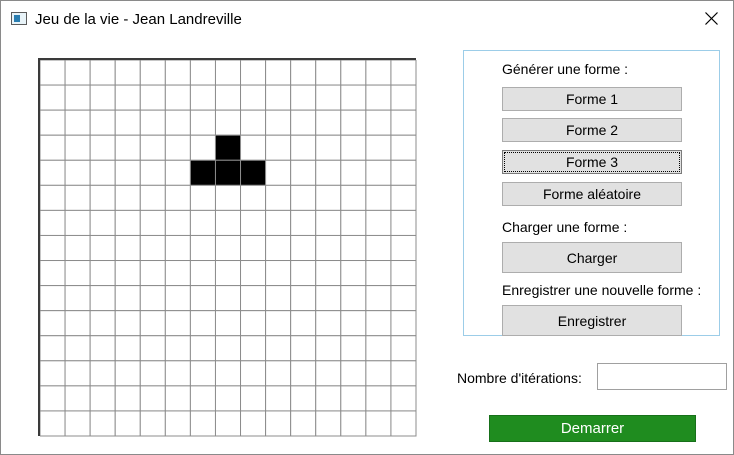 This screenshot has width=734, height=455. Describe the element at coordinates (592, 99) in the screenshot. I see `form-1-button: Forme 1` at that location.